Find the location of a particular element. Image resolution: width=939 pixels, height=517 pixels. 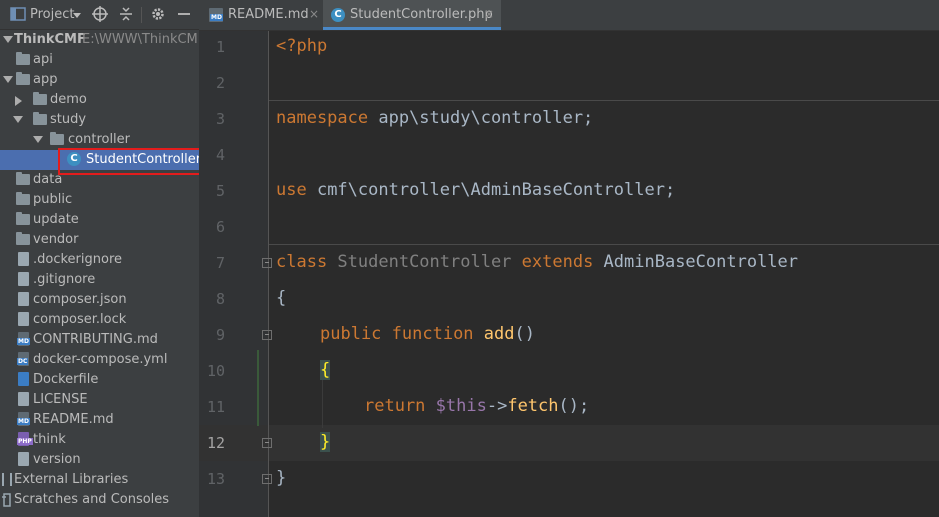

tree-item-dockerfile: Dockerfile is located at coordinates (99, 380).